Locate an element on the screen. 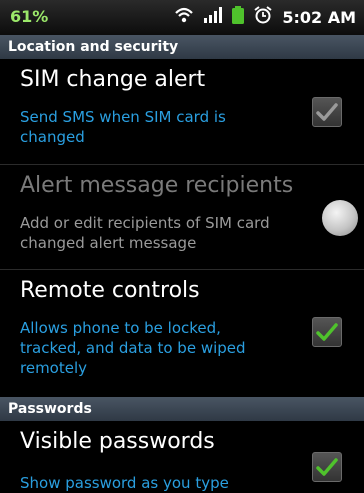 The image size is (364, 493). sim-change-alert-title: SIM change alert is located at coordinates (113, 79).